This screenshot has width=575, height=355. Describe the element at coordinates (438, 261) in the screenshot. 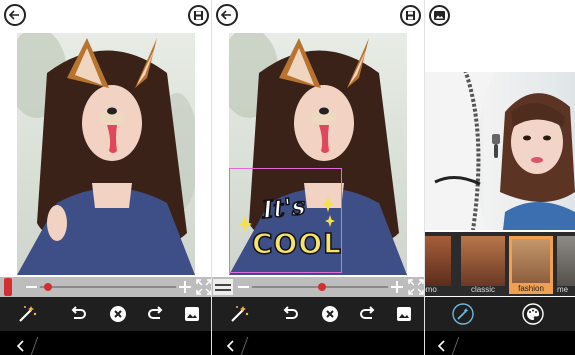

I see `filter-thumb-omo` at that location.